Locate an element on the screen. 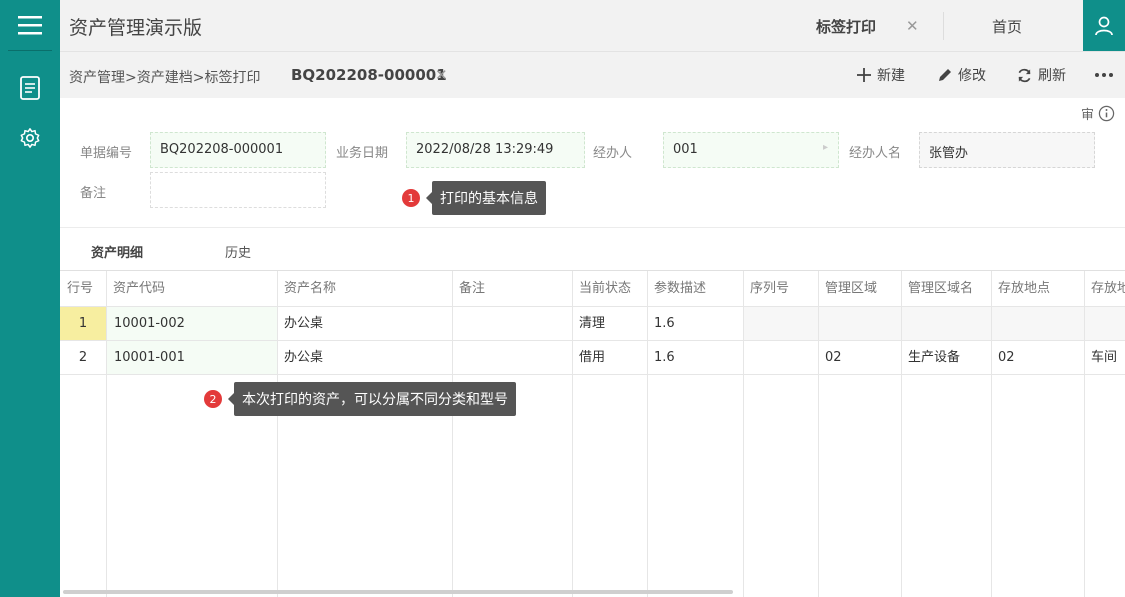 The width and height of the screenshot is (1125, 597). col-header: 资产名称 is located at coordinates (364, 288).